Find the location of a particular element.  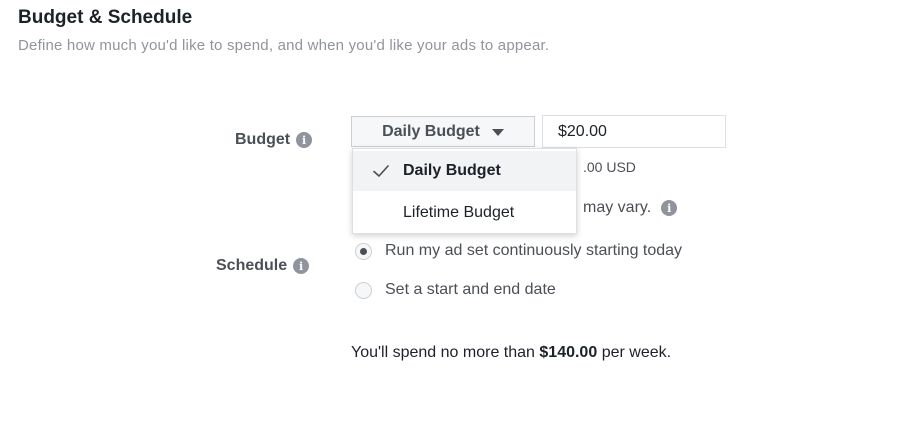

check-icon is located at coordinates (381, 171).